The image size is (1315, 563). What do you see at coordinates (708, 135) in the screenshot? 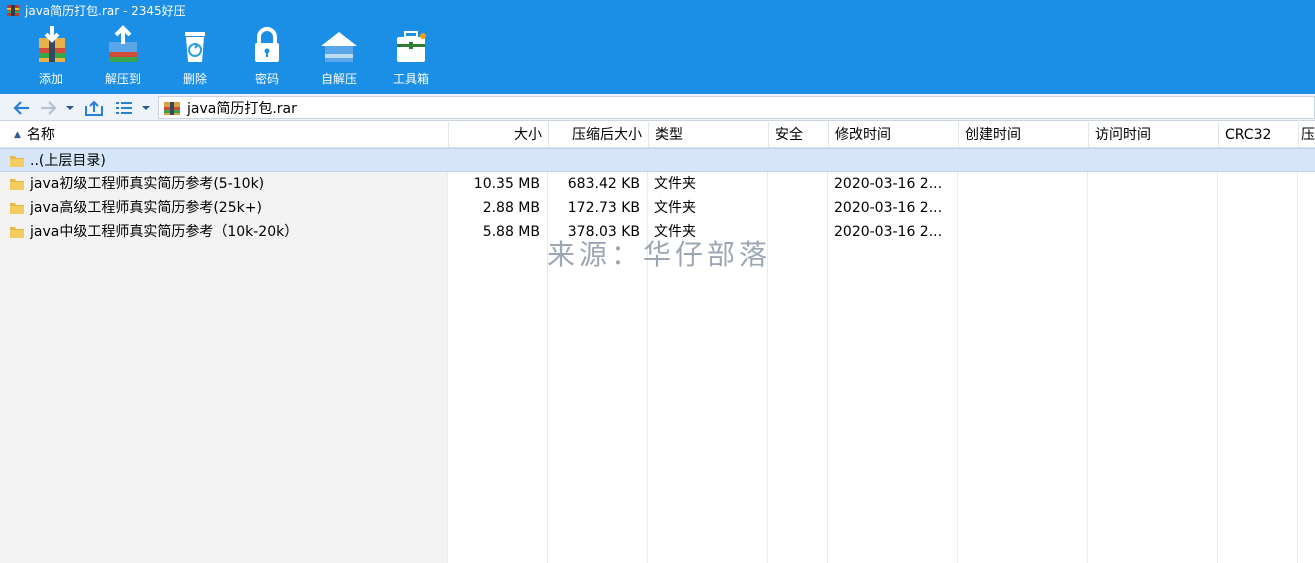
I see `column-type: 类型` at bounding box center [708, 135].